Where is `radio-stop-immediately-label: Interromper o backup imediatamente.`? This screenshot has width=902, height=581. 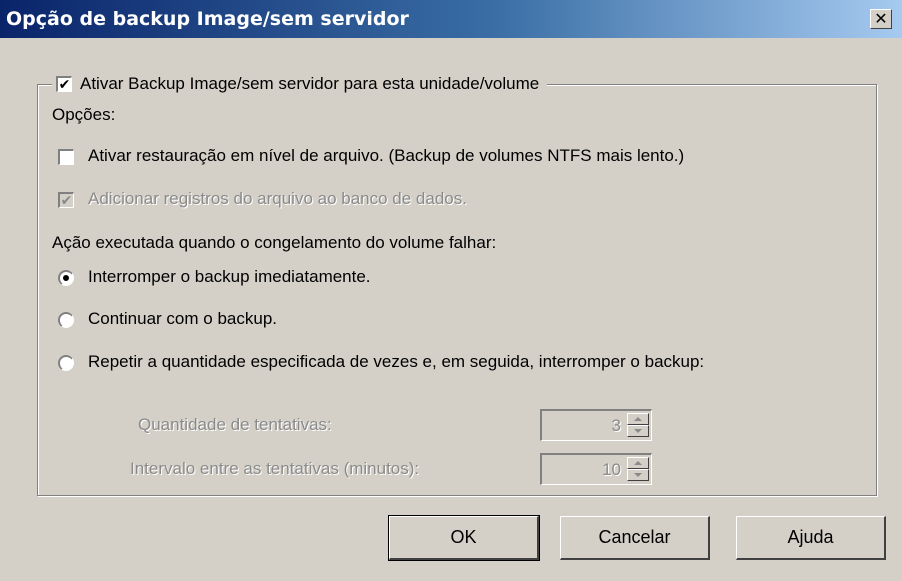
radio-stop-immediately-label: Interromper o backup imediatamente. is located at coordinates (229, 277).